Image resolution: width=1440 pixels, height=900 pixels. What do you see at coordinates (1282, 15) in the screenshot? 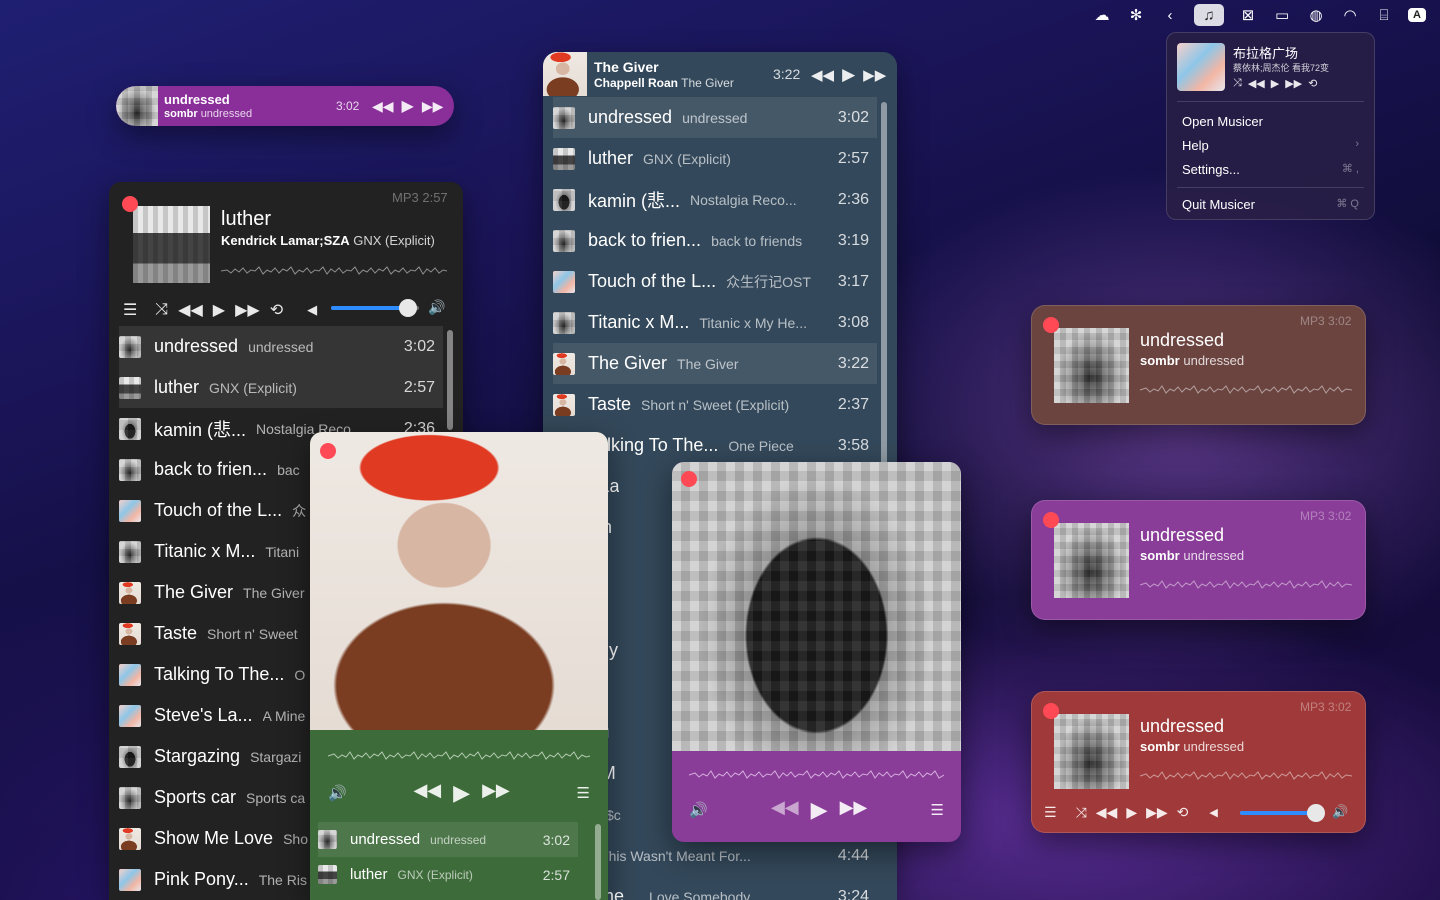
I see `battery-charging-icon: ▭` at bounding box center [1282, 15].